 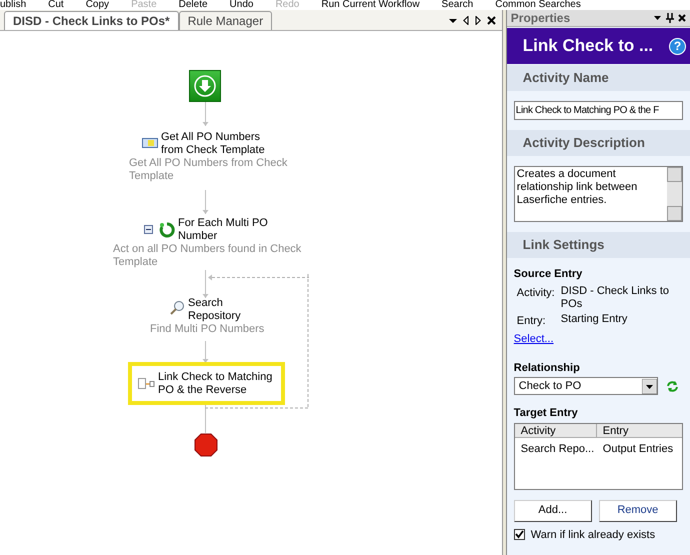 What do you see at coordinates (477, 20) in the screenshot?
I see `scroll-right-icon` at bounding box center [477, 20].